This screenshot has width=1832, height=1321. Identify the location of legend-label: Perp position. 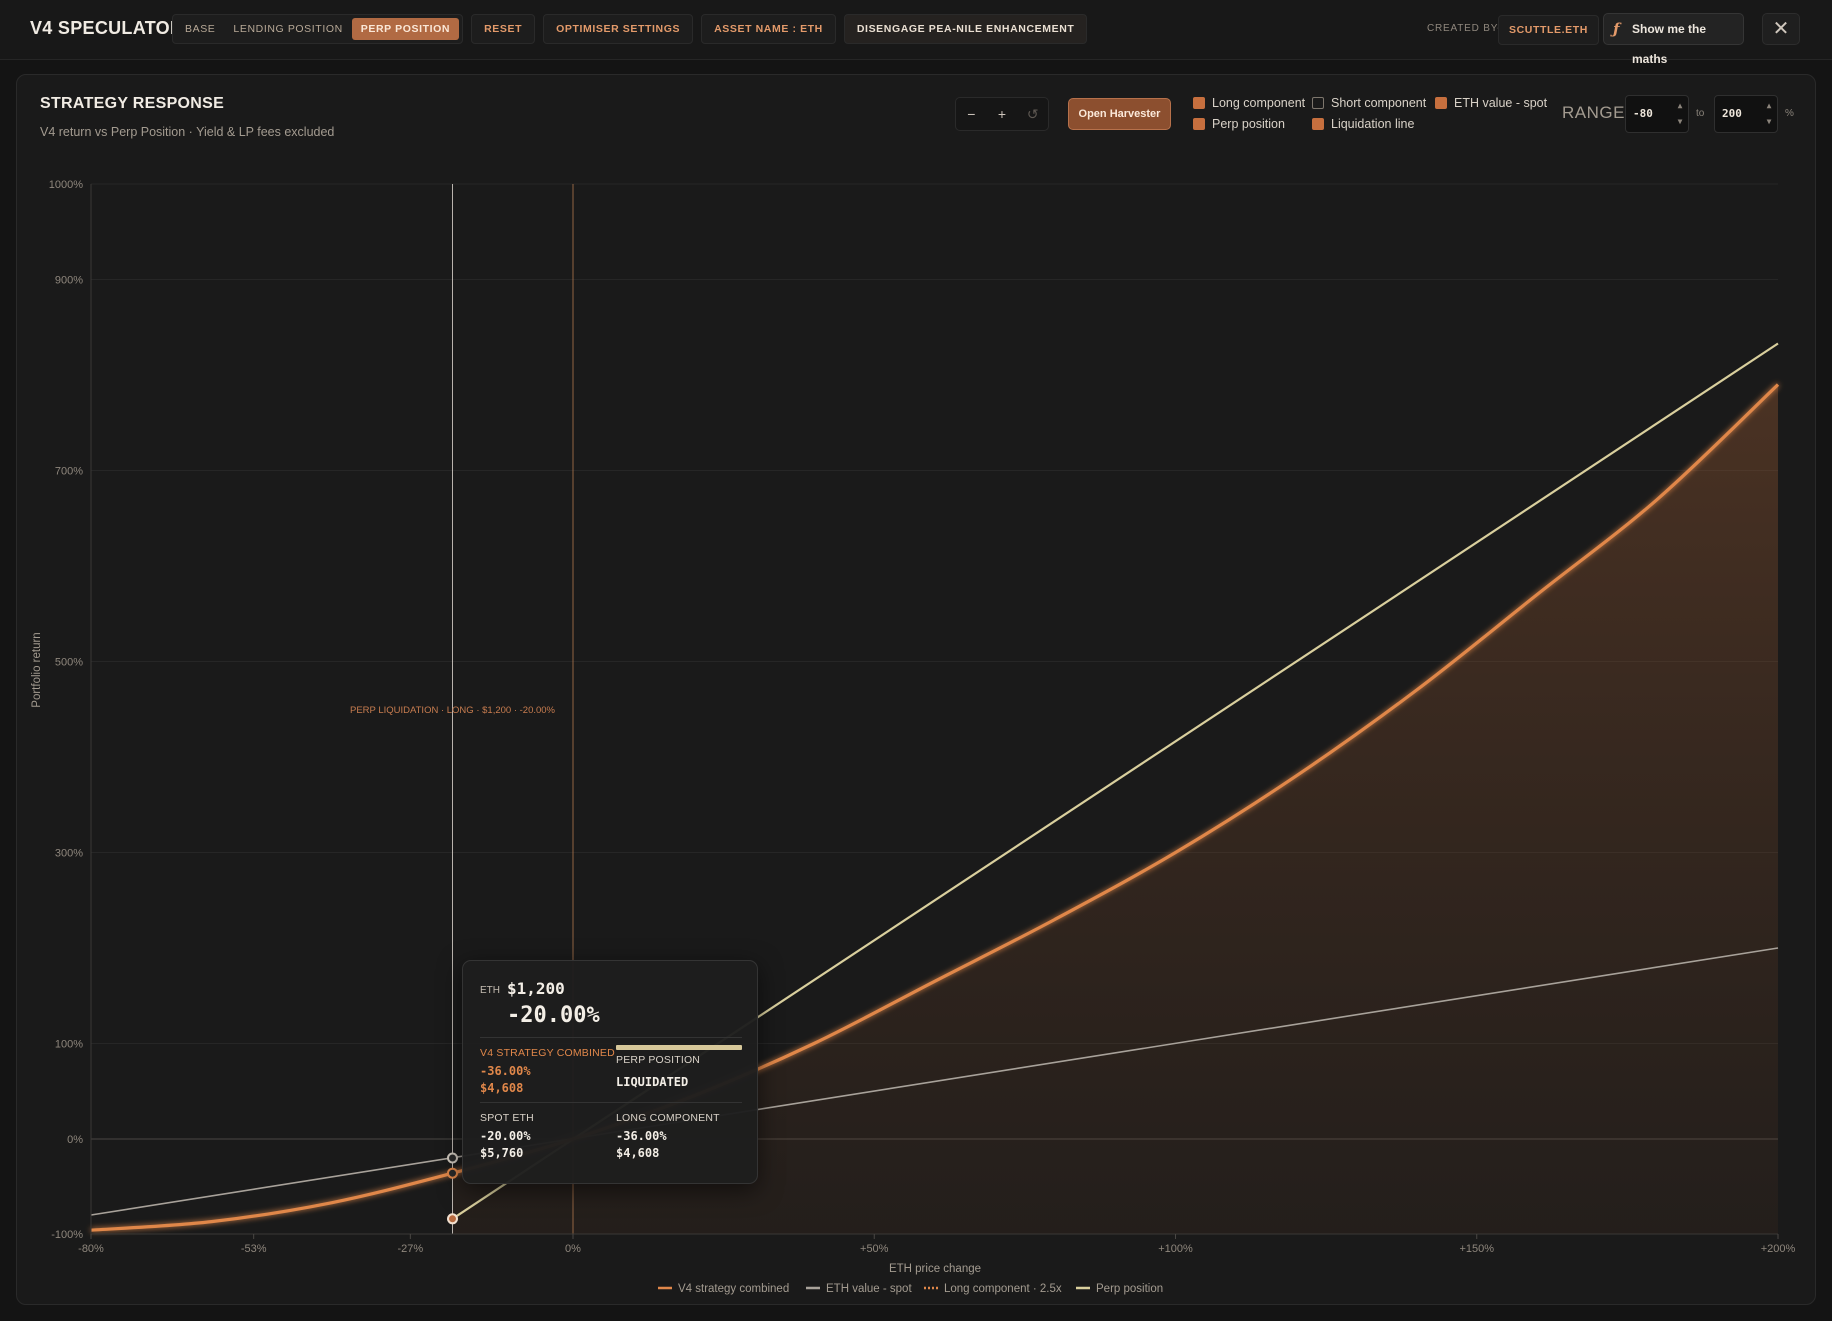
(1129, 1289).